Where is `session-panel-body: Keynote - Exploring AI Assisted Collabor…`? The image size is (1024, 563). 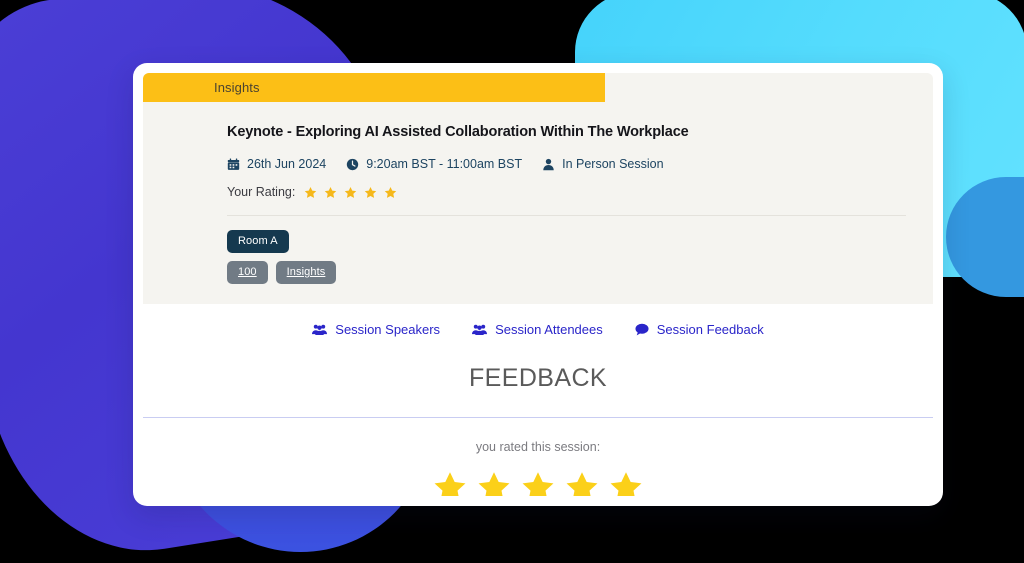
session-panel-body: Keynote - Exploring AI Assisted Collabor… is located at coordinates (538, 150).